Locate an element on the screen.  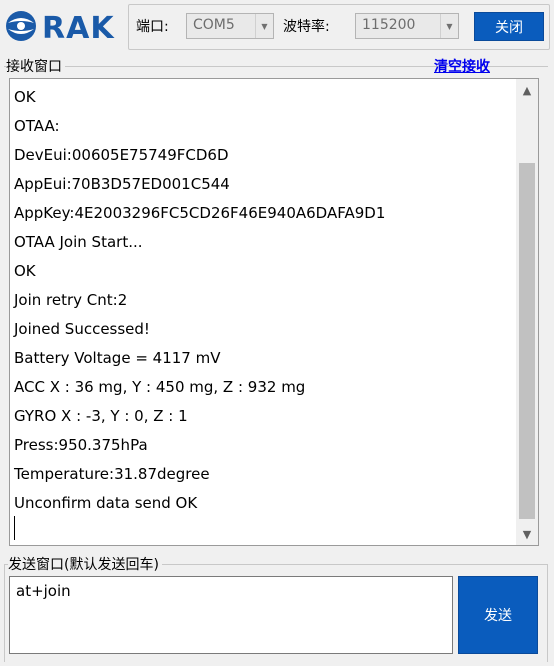
rak-logo-icon is located at coordinates (21, 28).